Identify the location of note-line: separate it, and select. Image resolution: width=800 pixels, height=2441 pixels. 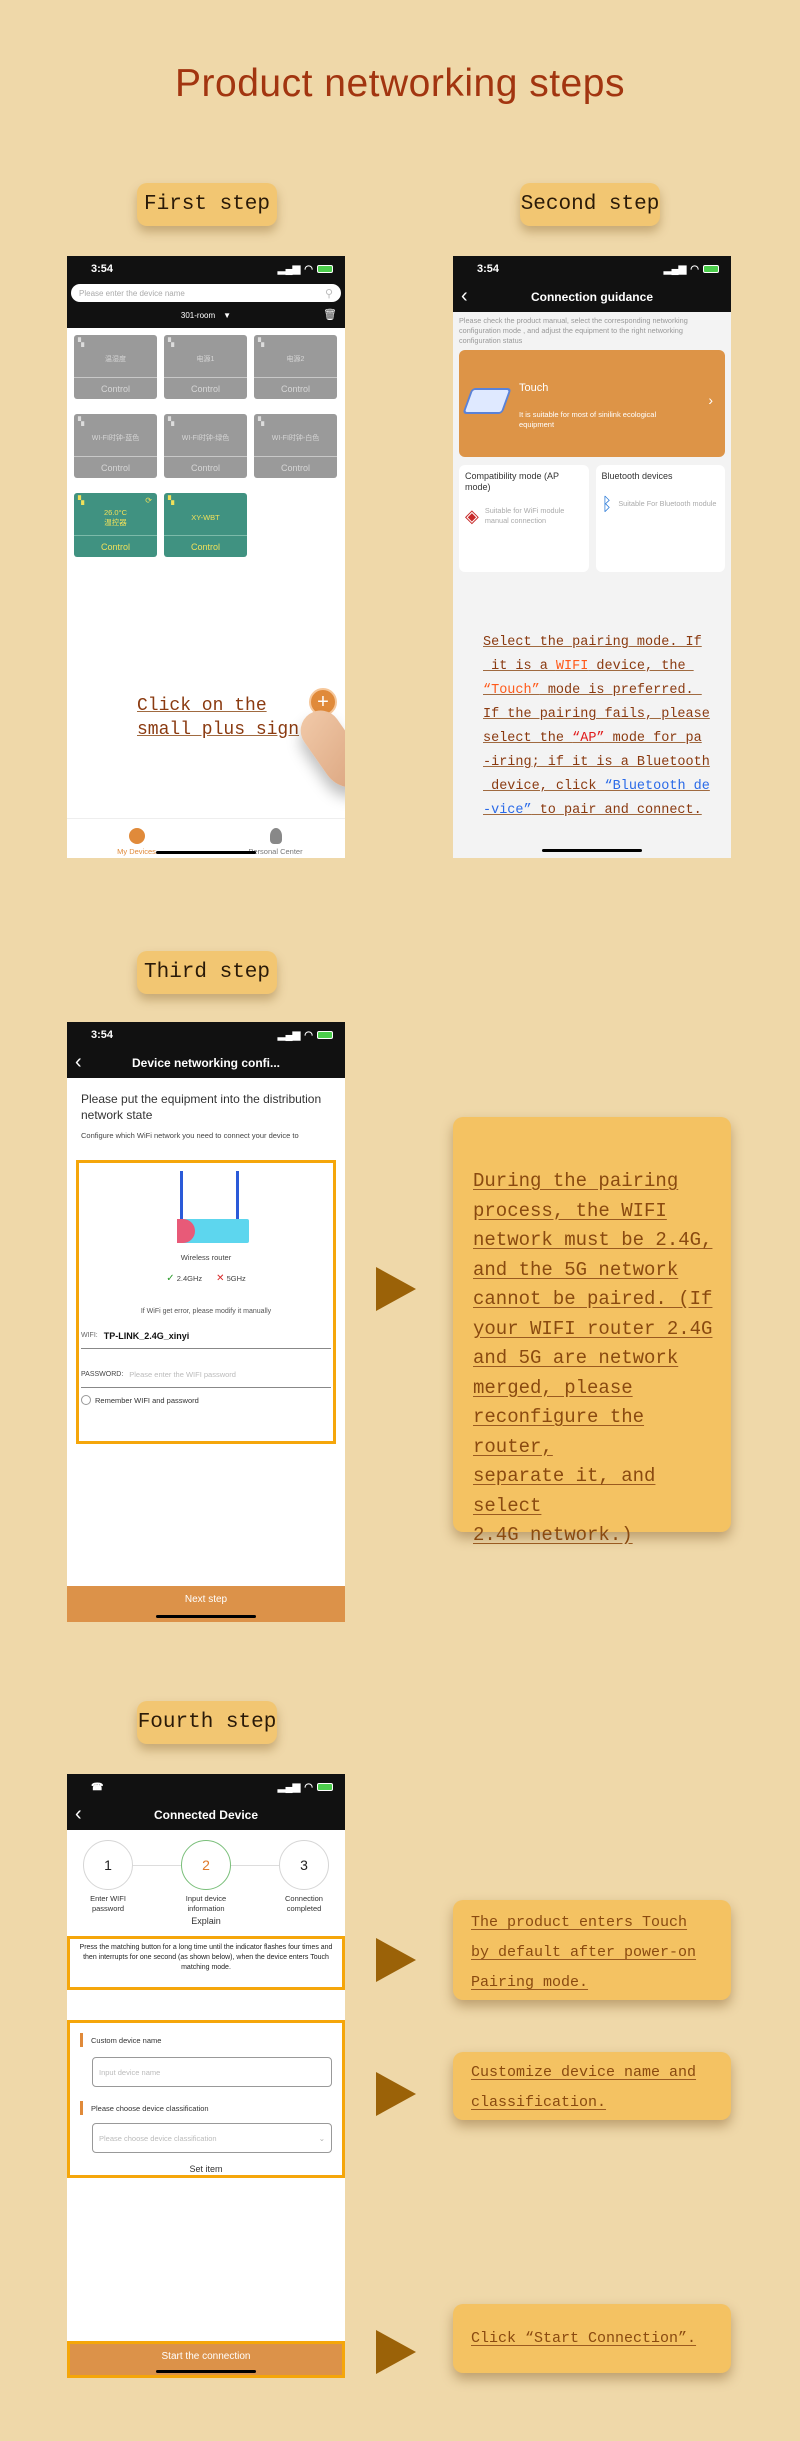
(564, 1491).